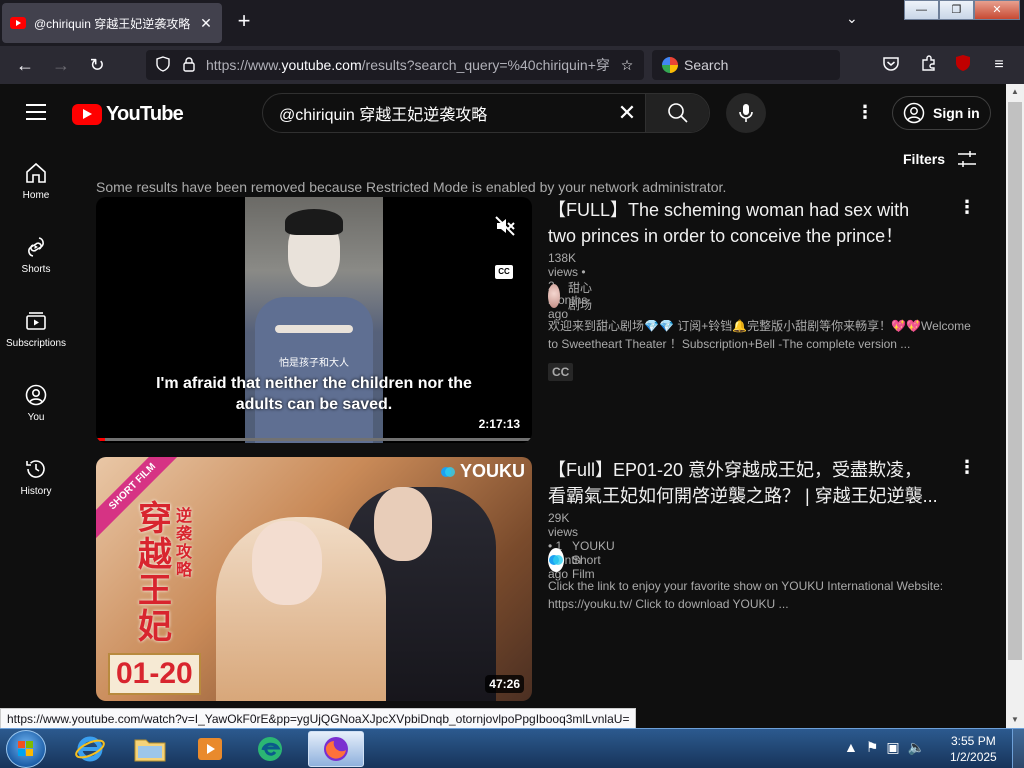 Image resolution: width=1024 pixels, height=768 pixels. I want to click on youtube-logo: YouTube, so click(128, 114).